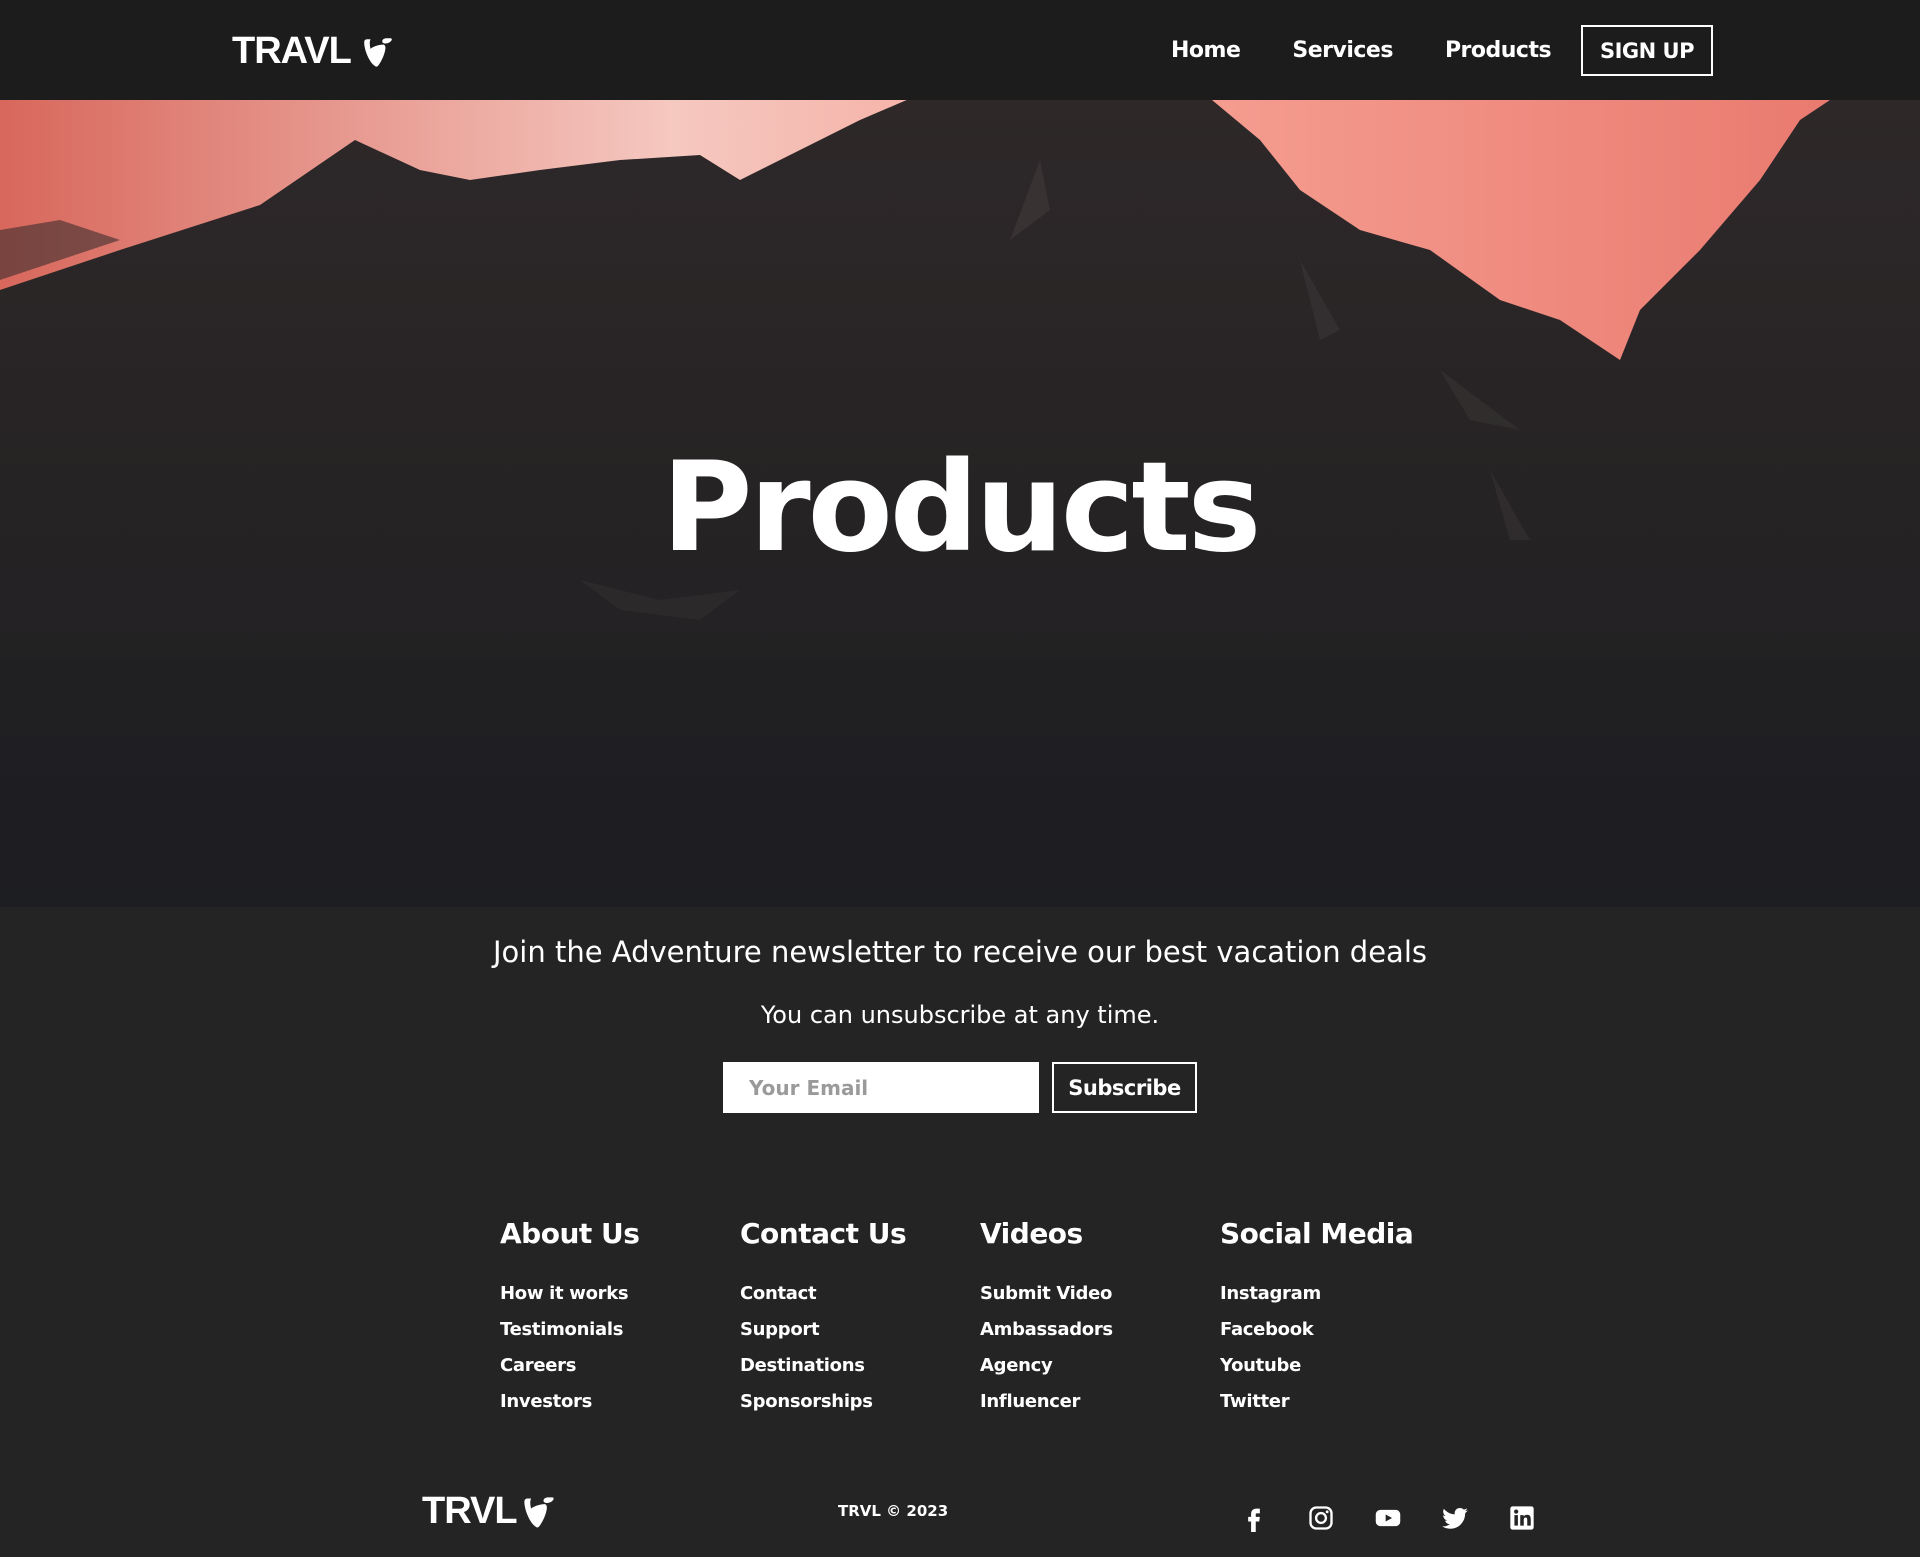  Describe the element at coordinates (1090, 1402) in the screenshot. I see `footer-link: Influencer` at that location.